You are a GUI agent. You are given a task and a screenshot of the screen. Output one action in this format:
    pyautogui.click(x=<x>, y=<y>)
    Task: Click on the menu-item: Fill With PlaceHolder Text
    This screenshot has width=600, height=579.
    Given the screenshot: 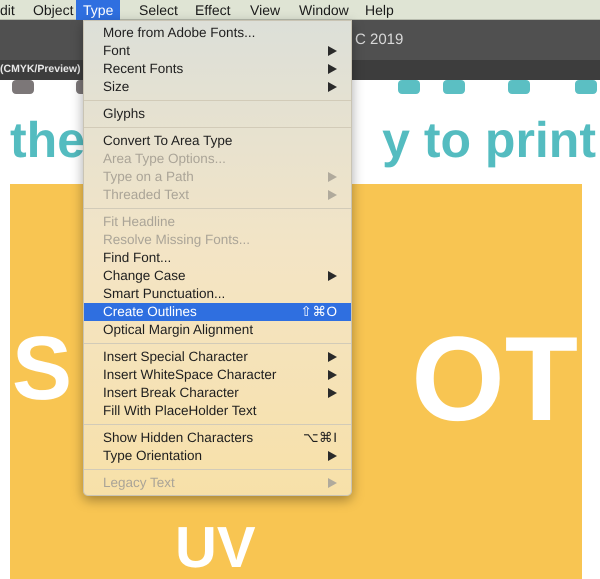 What is the action you would take?
    pyautogui.click(x=217, y=411)
    